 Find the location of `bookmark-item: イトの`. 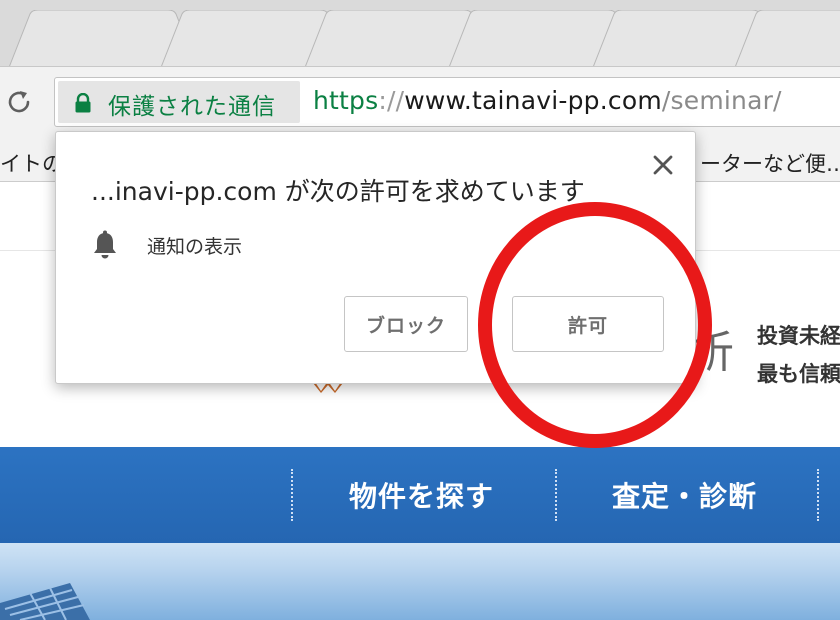

bookmark-item: イトの is located at coordinates (31, 163).